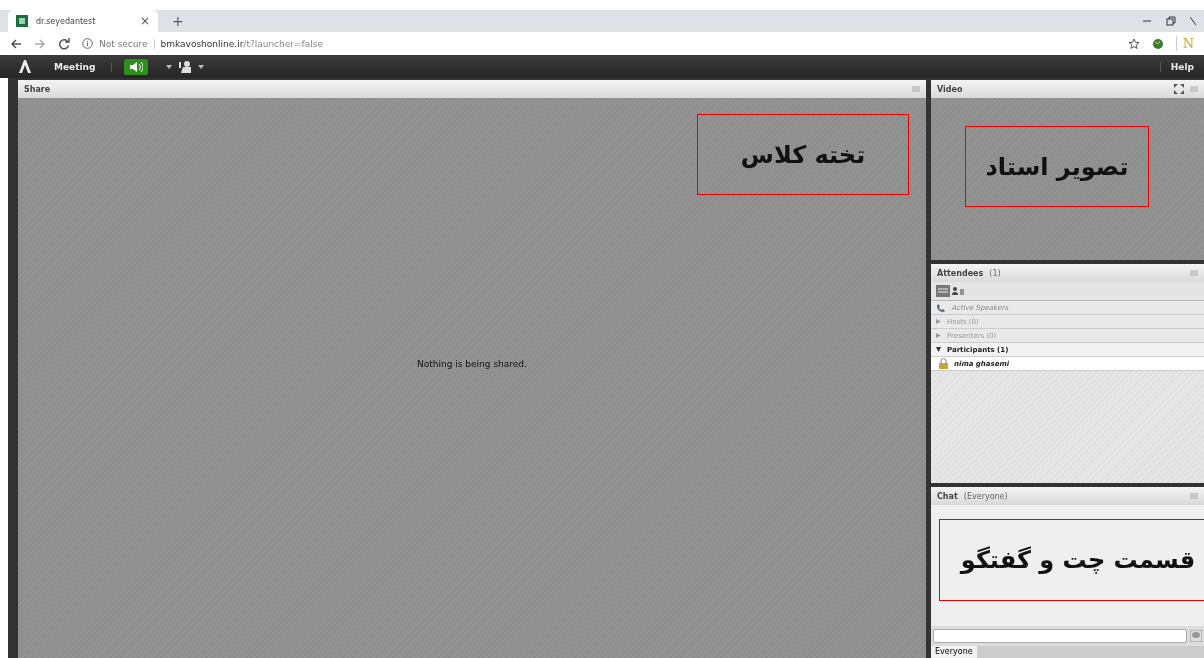 The height and width of the screenshot is (658, 1204). What do you see at coordinates (1133, 43) in the screenshot?
I see `star-icon` at bounding box center [1133, 43].